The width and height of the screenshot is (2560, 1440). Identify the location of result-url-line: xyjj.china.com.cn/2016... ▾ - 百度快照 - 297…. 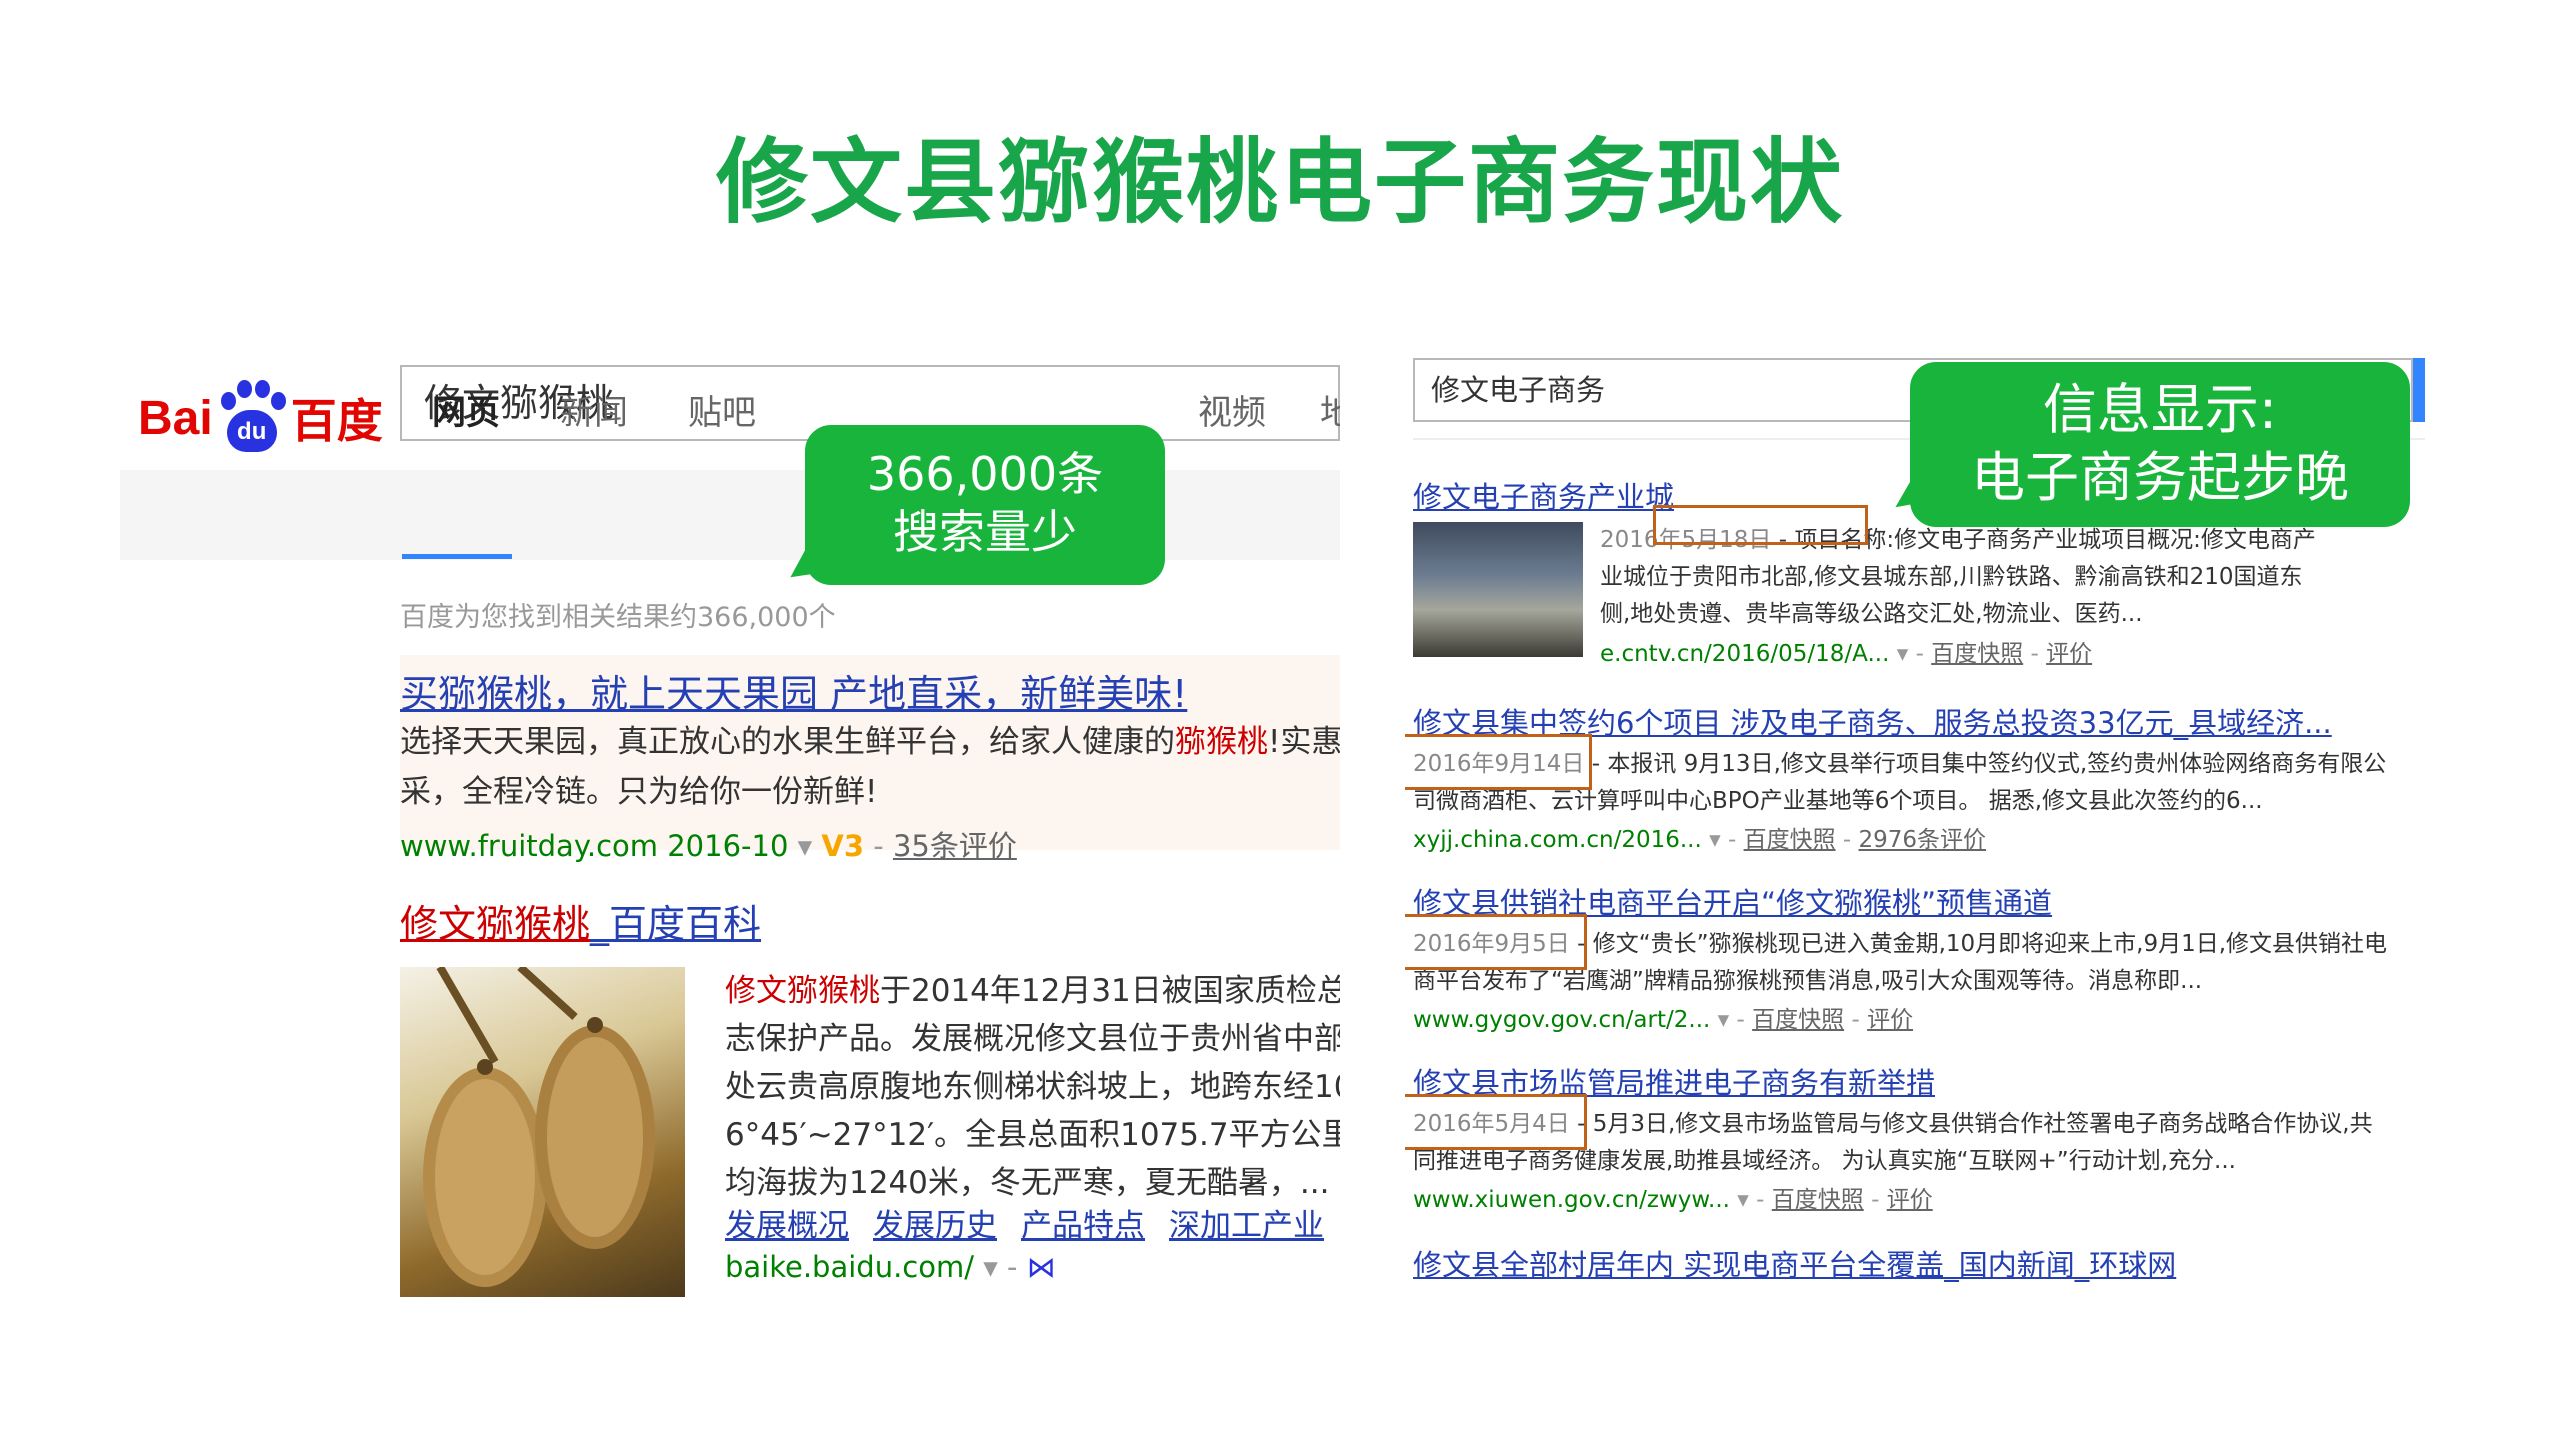
(1700, 840).